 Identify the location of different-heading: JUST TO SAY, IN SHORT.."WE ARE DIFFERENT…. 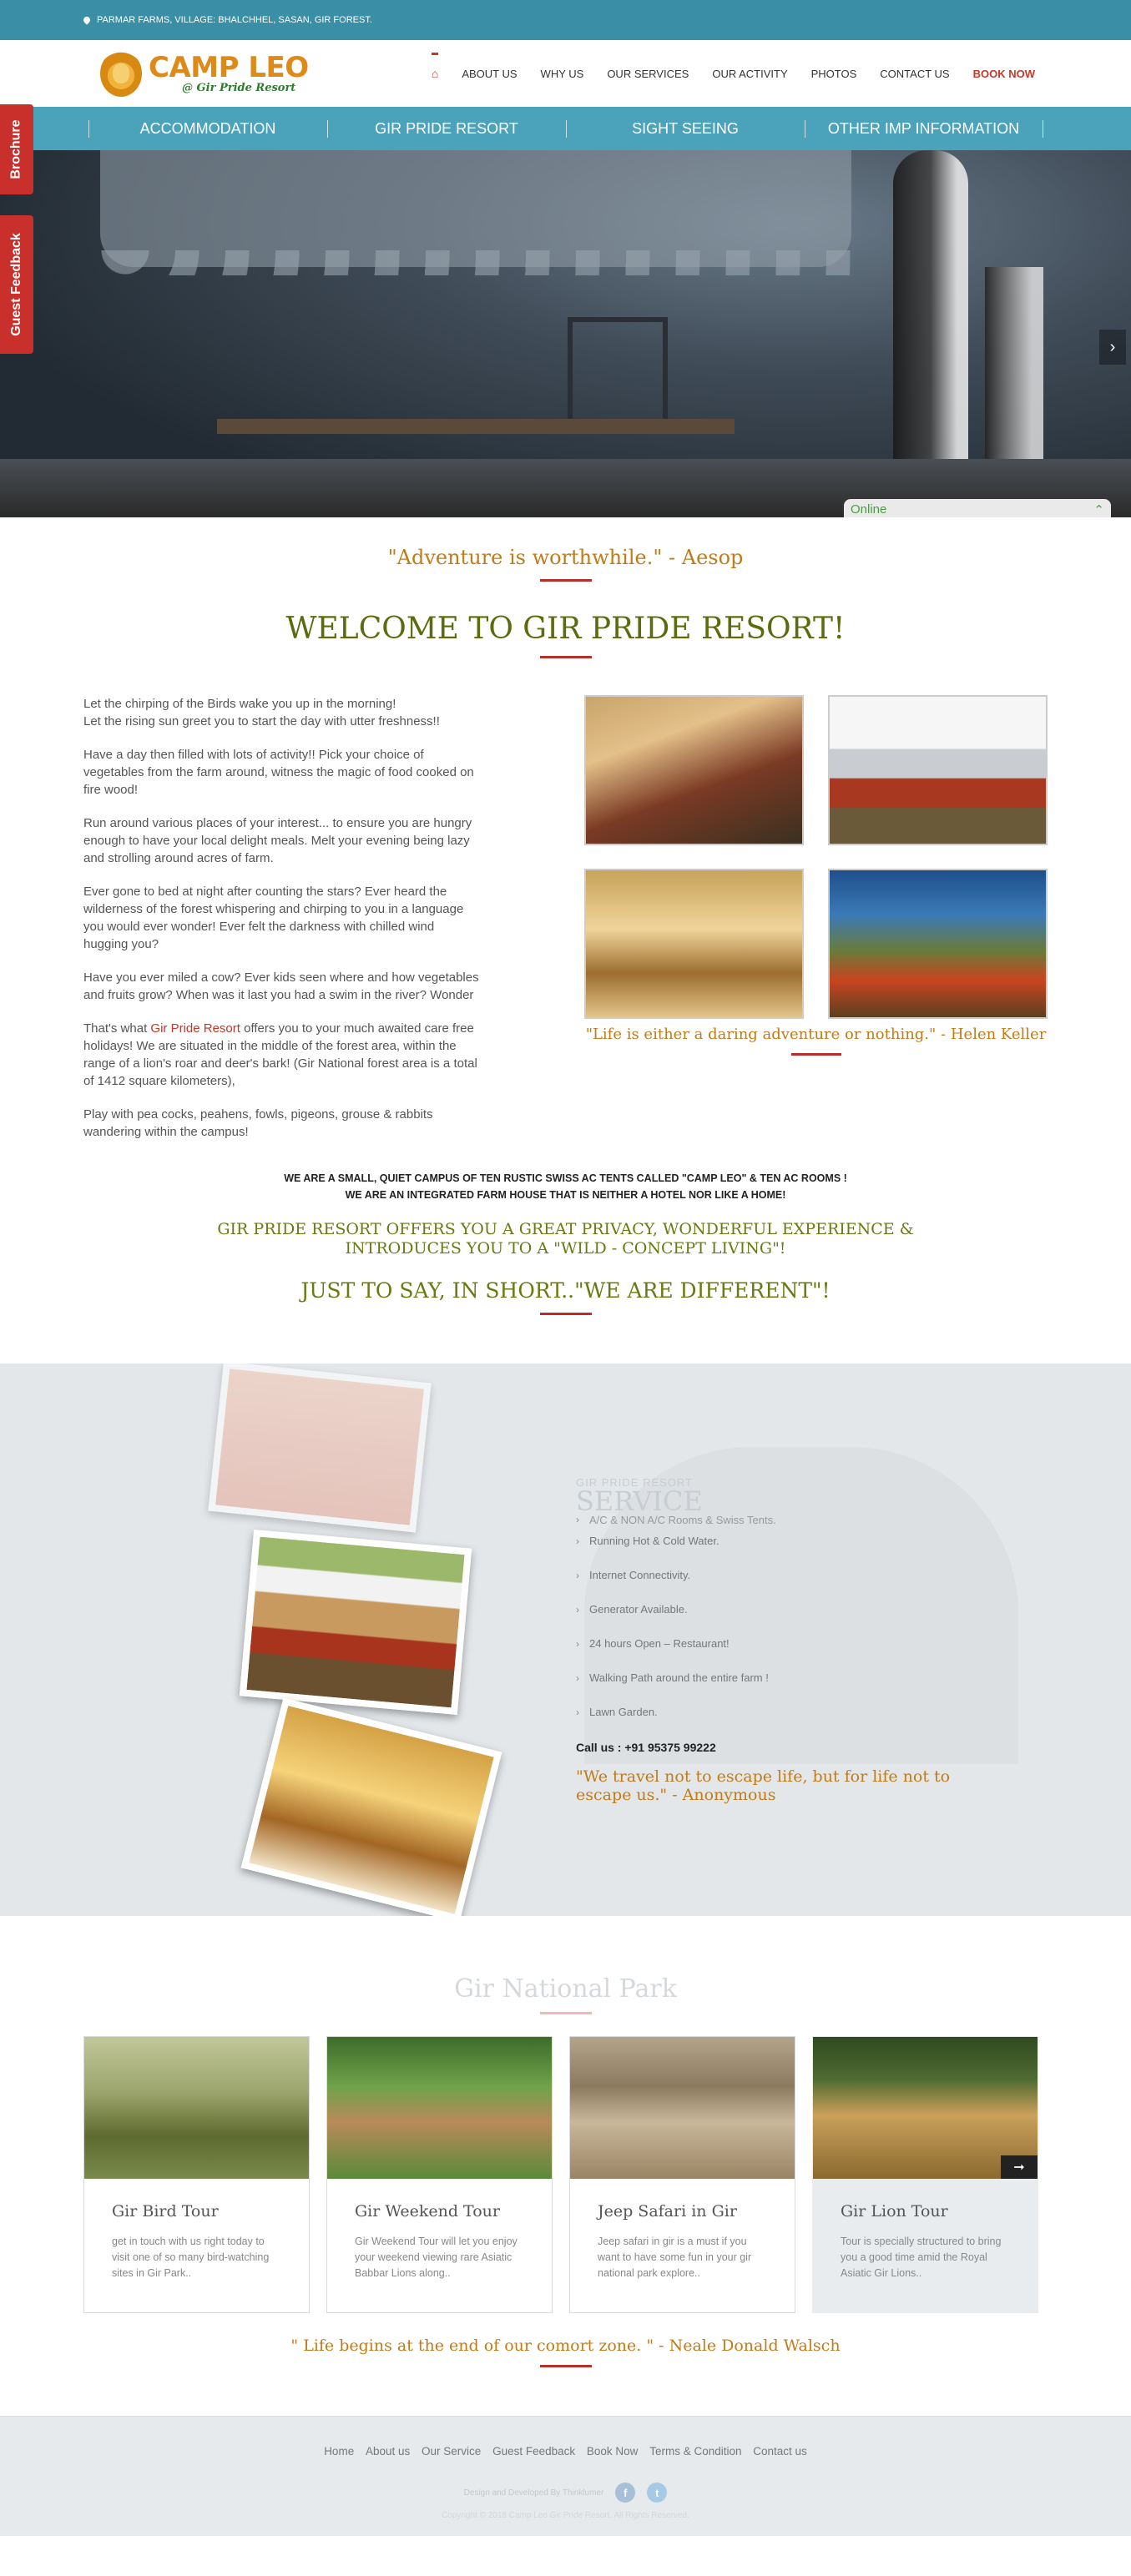
(565, 1290).